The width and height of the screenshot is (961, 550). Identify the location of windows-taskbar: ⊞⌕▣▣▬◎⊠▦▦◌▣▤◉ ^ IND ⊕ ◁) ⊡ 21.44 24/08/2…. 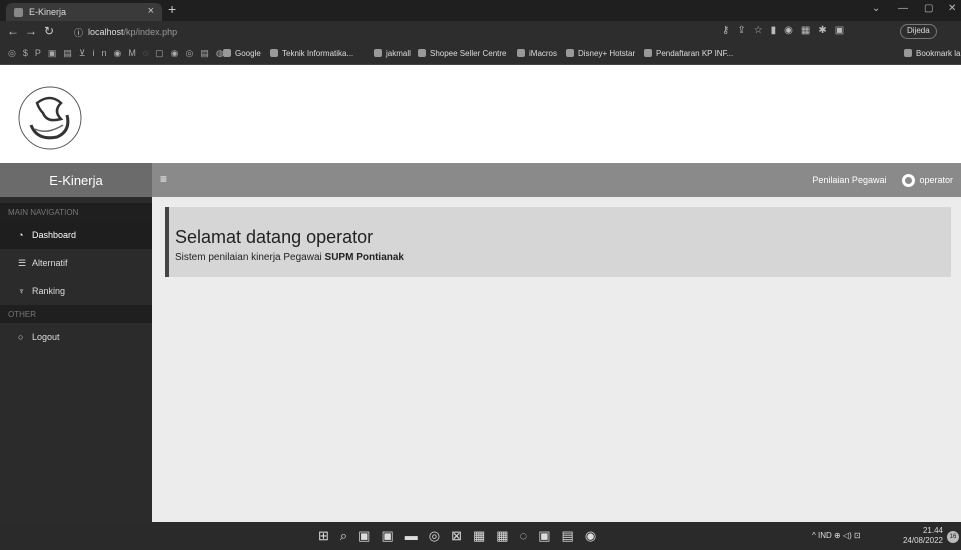
(480, 536).